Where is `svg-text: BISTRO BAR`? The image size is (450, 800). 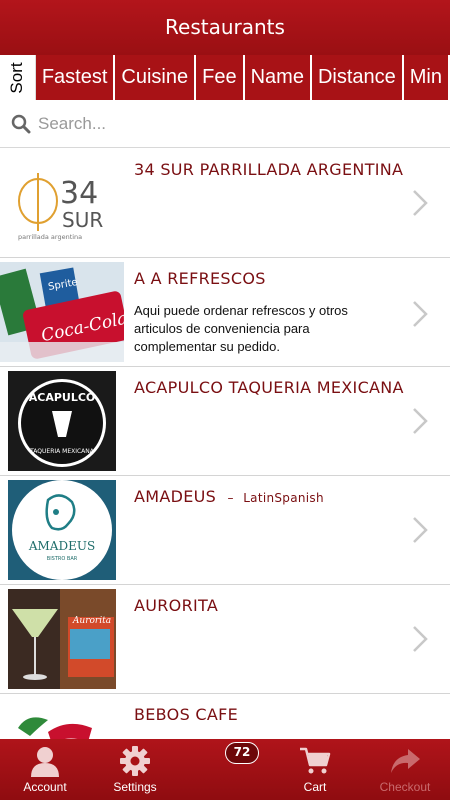 svg-text: BISTRO BAR is located at coordinates (62, 559).